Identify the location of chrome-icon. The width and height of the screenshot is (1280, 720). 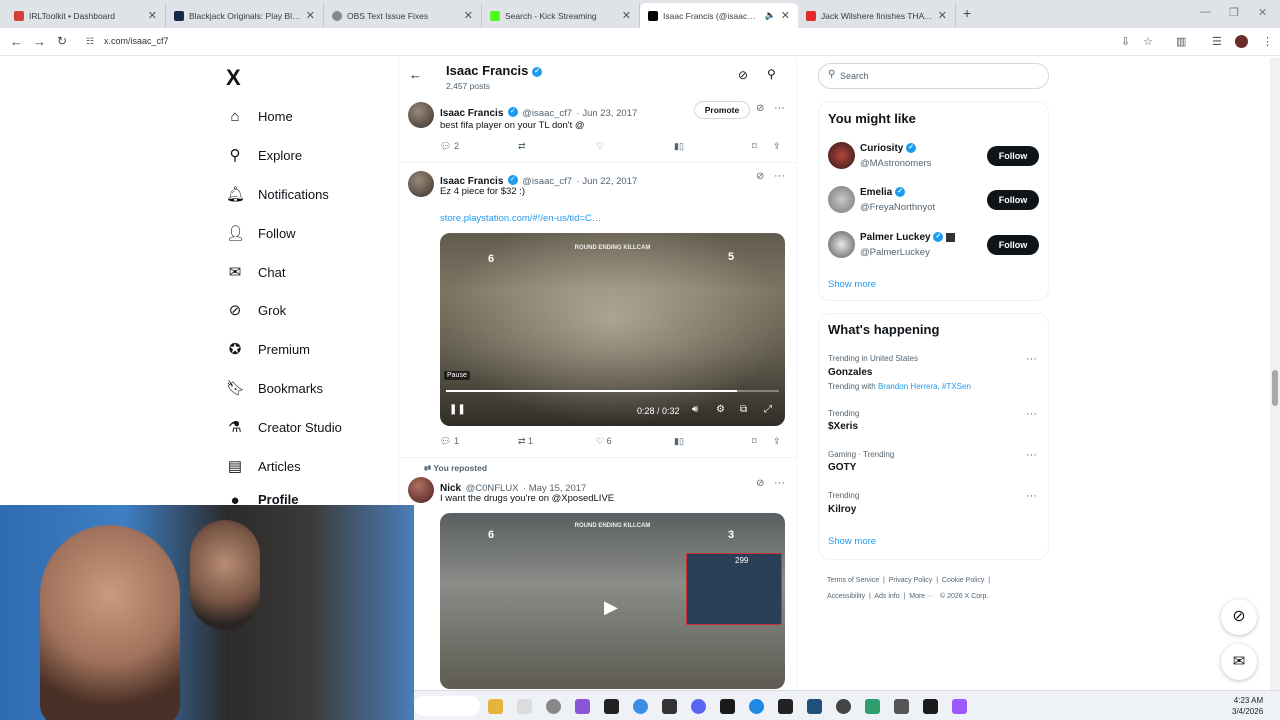
(640, 706).